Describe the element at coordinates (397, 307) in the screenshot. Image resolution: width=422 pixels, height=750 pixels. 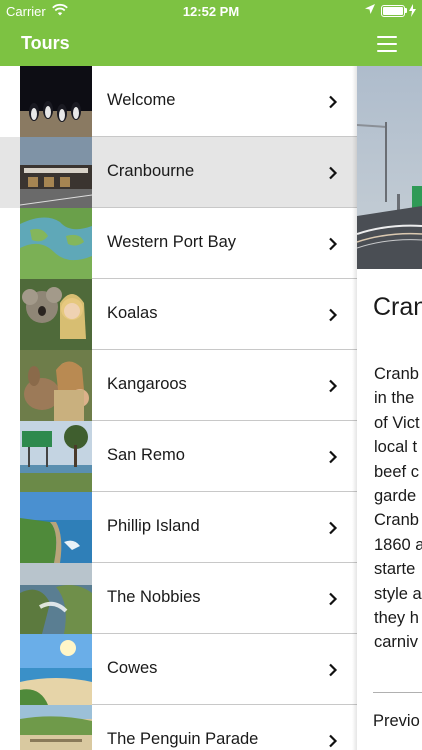
I see `detail-title: Cran` at that location.